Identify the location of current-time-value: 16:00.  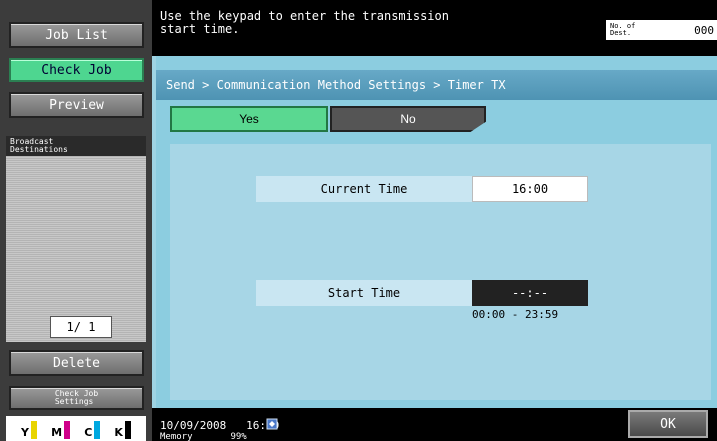
(530, 189).